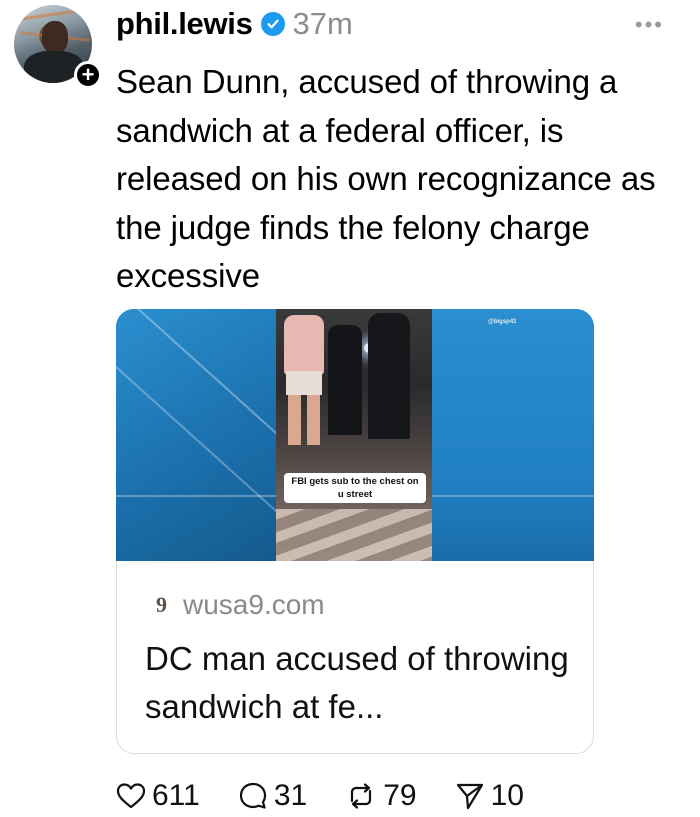  What do you see at coordinates (304, 345) in the screenshot?
I see `photo-person` at bounding box center [304, 345].